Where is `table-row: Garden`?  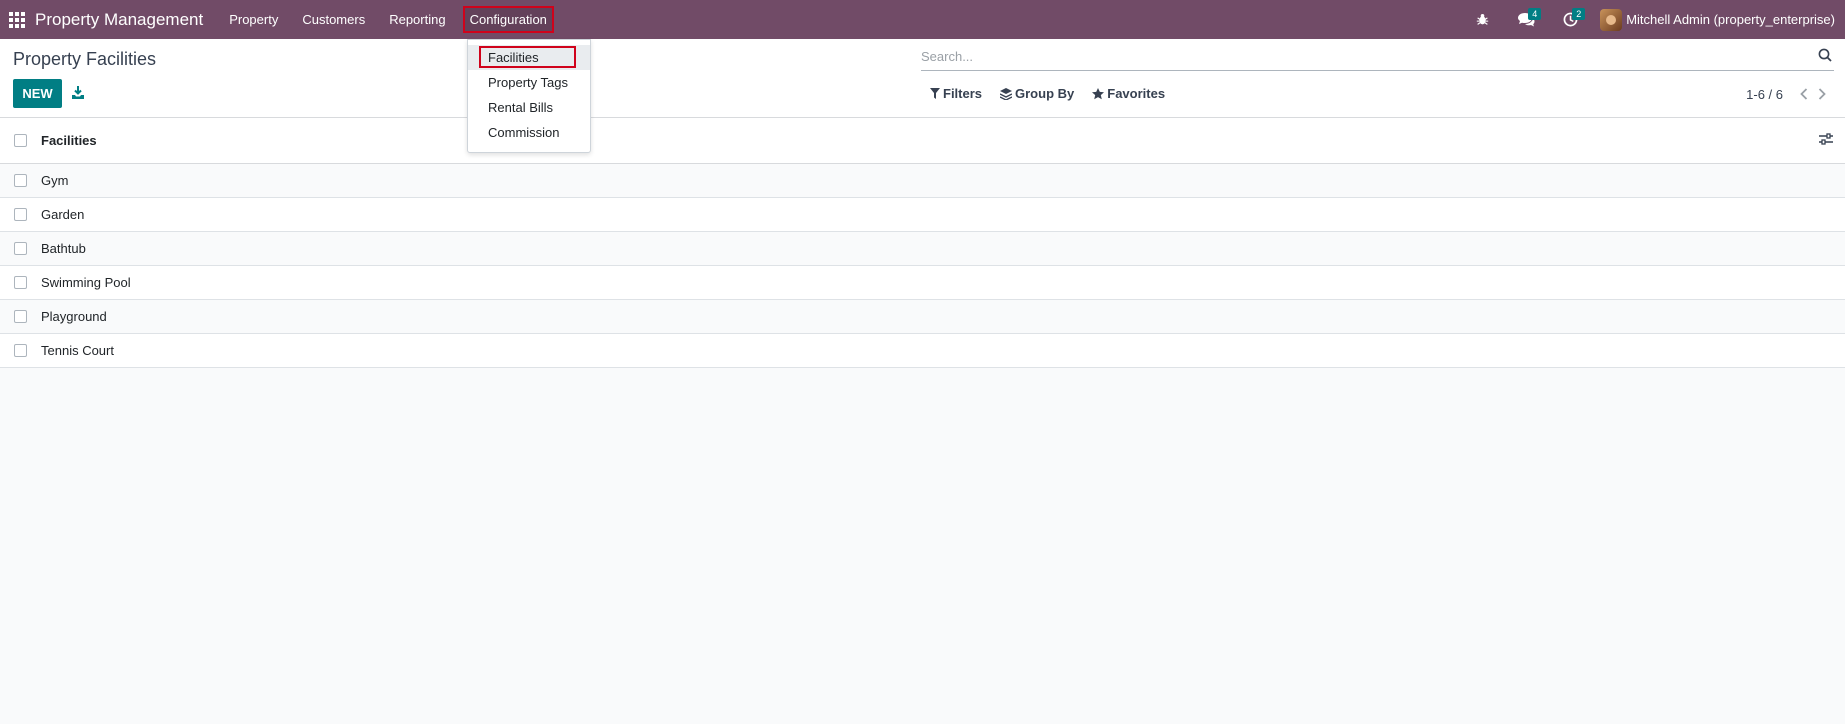
table-row: Garden is located at coordinates (922, 215).